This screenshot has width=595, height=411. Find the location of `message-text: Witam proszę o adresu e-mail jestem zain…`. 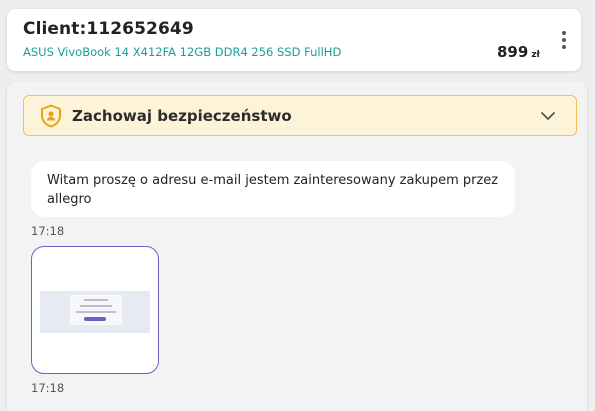

message-text: Witam proszę o adresu e-mail jestem zain… is located at coordinates (273, 190).